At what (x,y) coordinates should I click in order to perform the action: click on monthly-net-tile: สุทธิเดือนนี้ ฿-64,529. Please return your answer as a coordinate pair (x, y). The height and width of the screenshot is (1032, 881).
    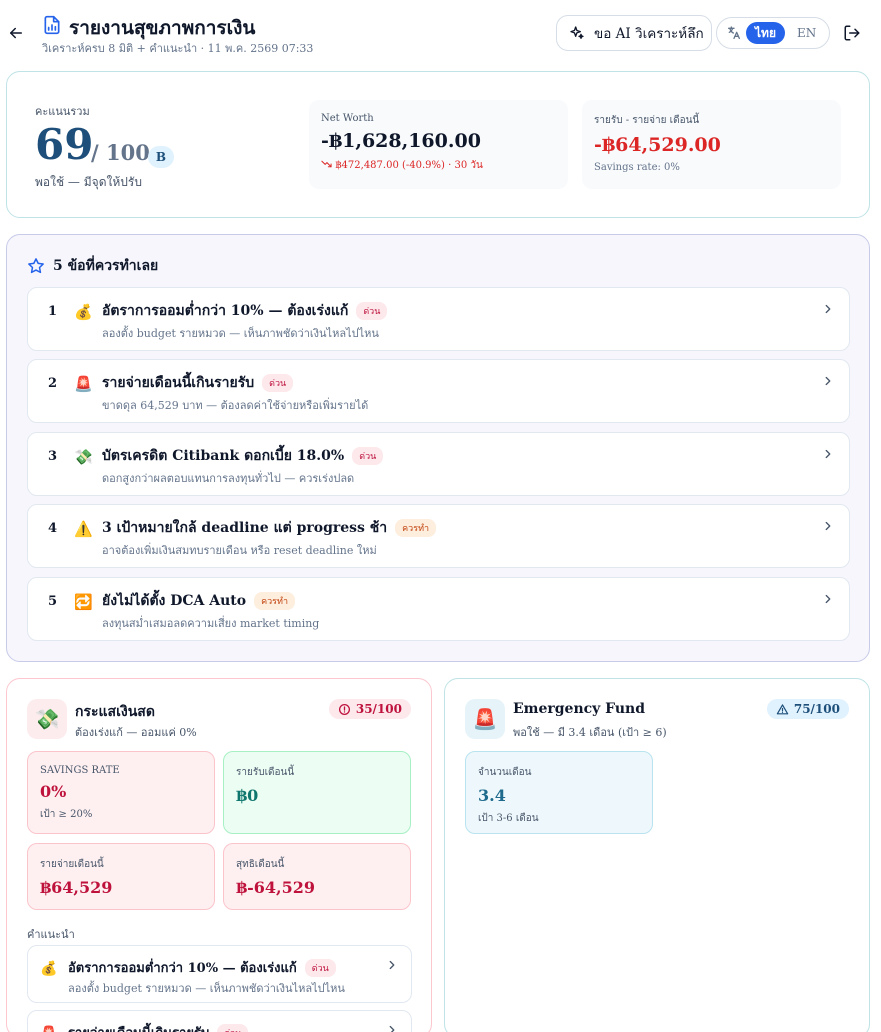
    Looking at the image, I should click on (317, 876).